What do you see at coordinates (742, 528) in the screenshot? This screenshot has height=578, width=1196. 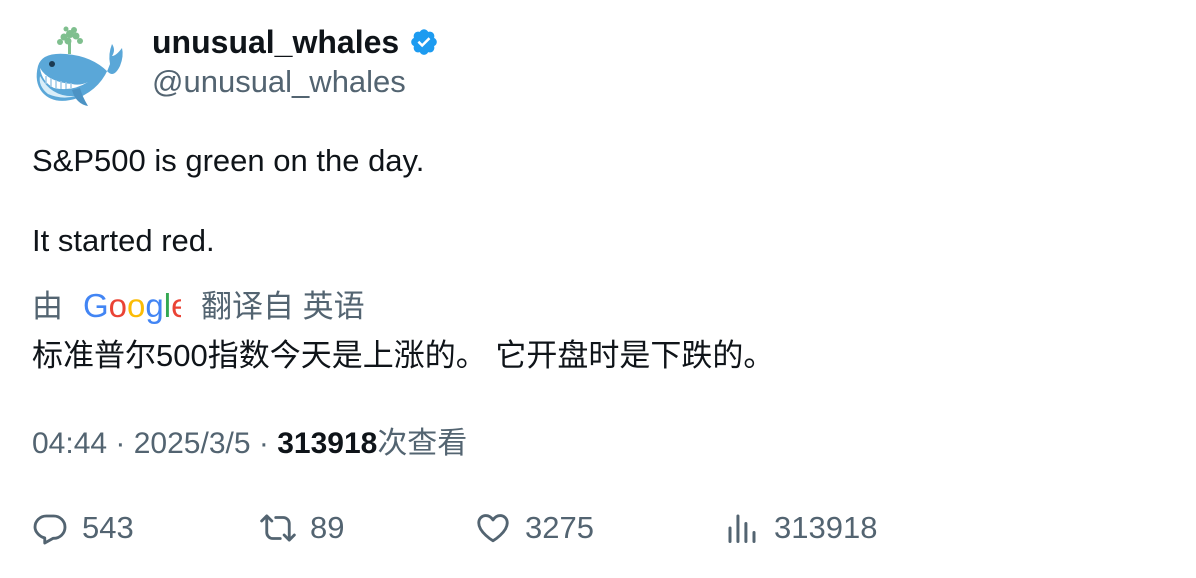 I see `bar-chart-icon` at bounding box center [742, 528].